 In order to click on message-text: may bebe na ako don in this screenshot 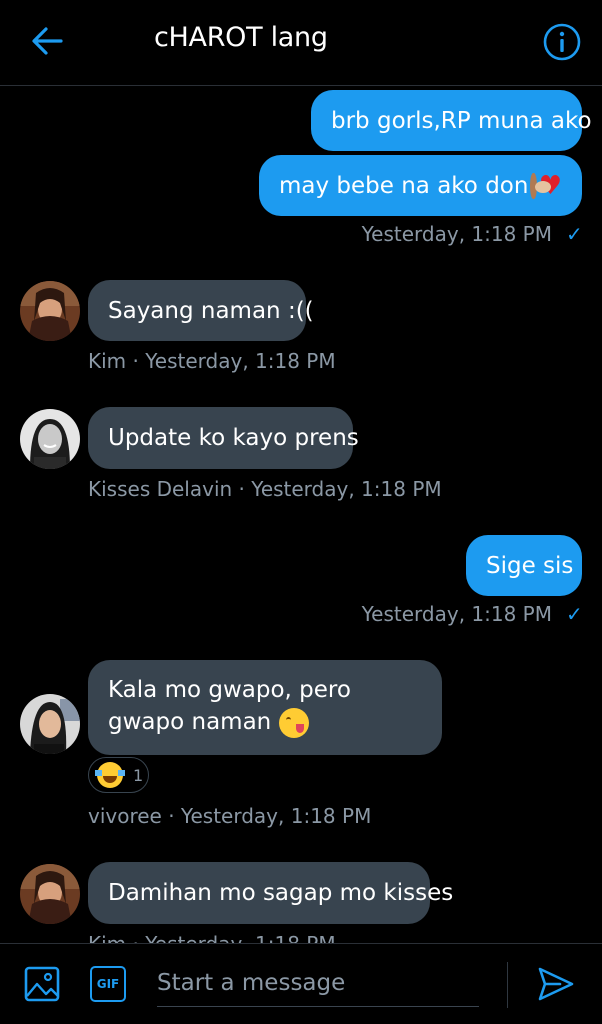, I will do `click(404, 185)`.